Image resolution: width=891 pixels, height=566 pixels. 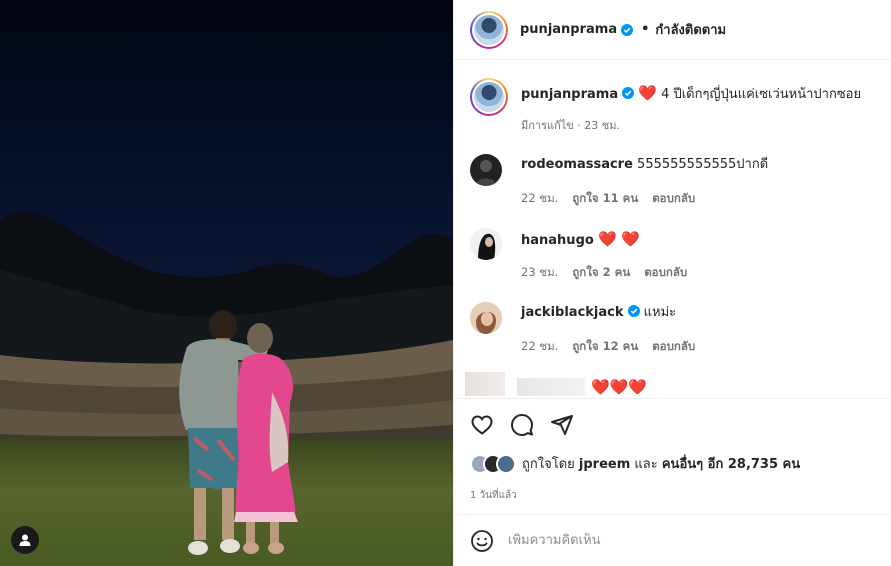 I want to click on comment-username: rodeomassacre, so click(x=577, y=164).